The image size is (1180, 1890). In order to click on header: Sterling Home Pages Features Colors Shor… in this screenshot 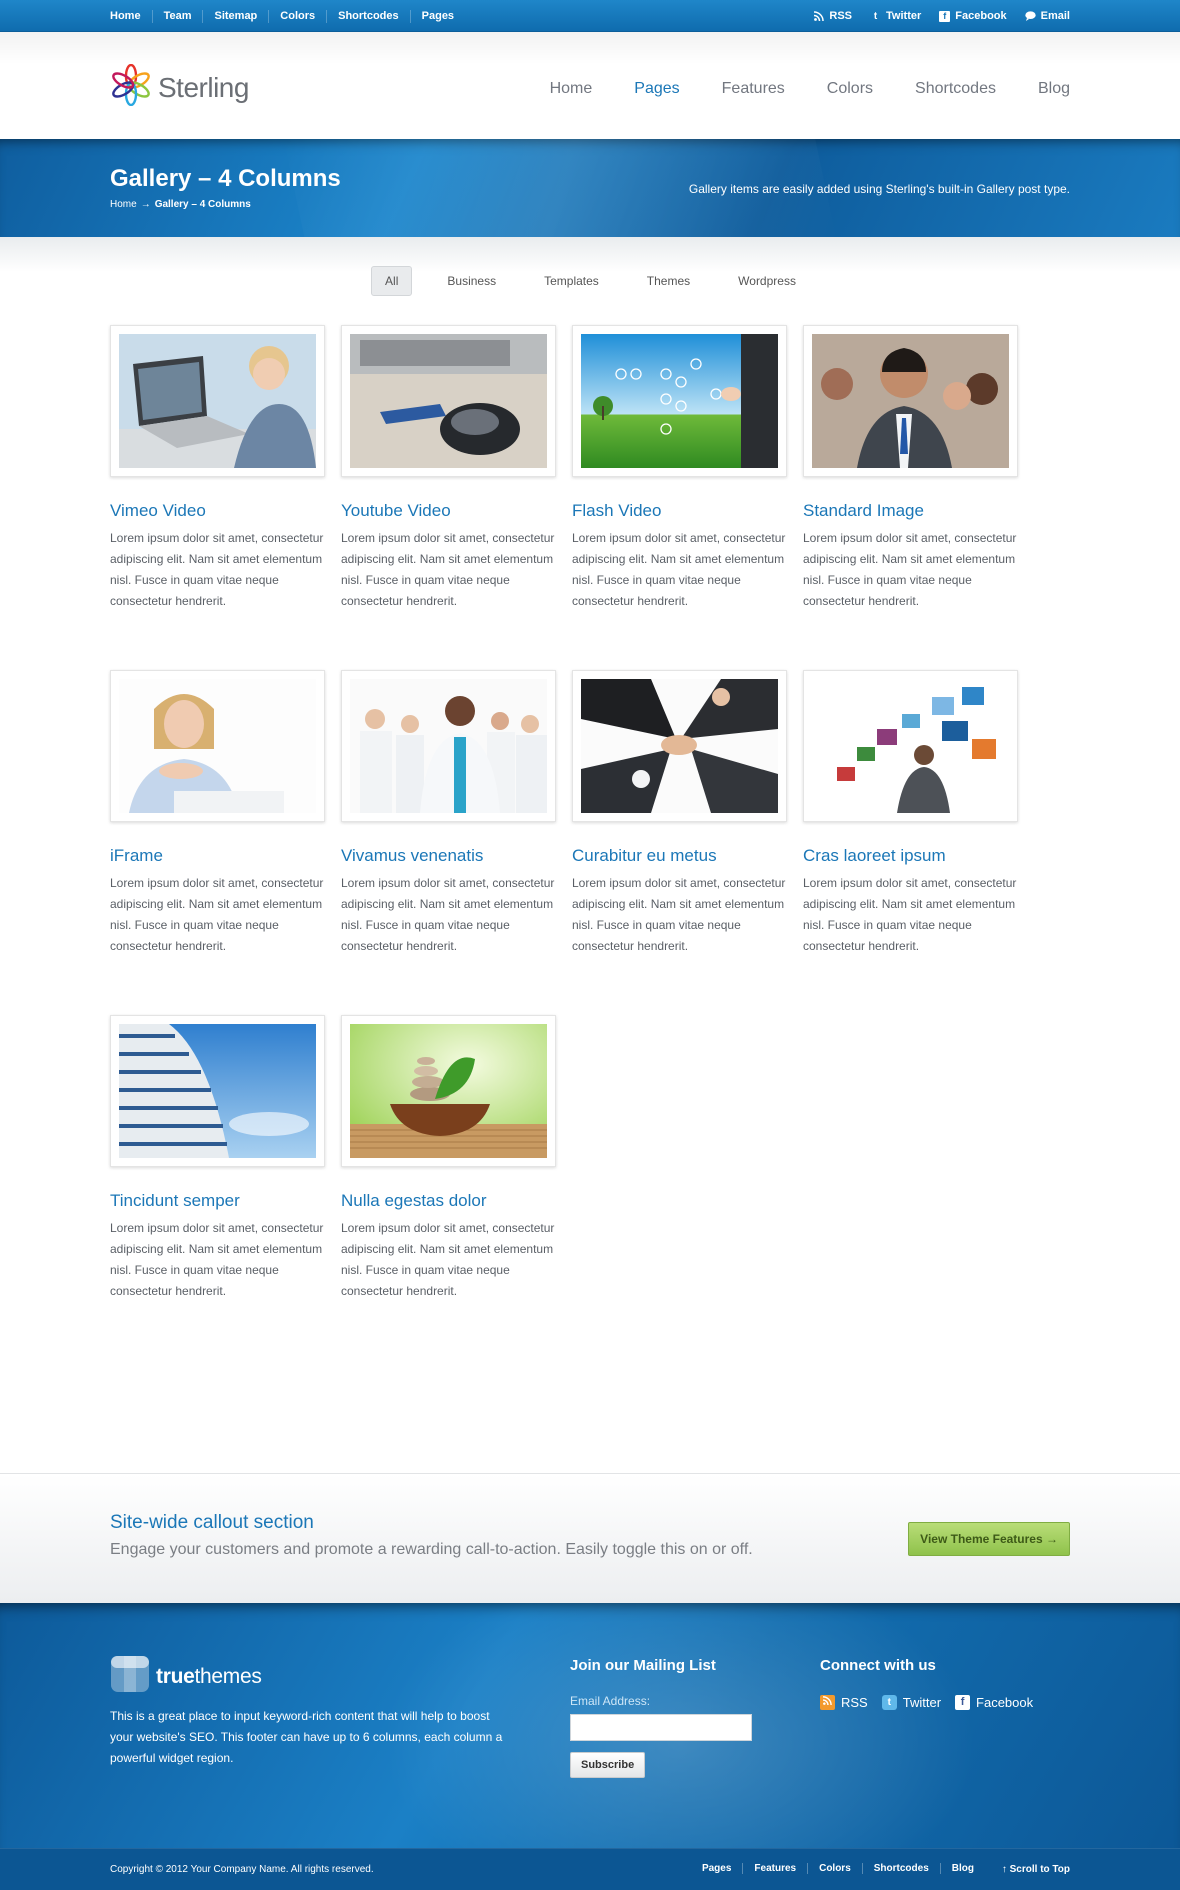, I will do `click(590, 85)`.